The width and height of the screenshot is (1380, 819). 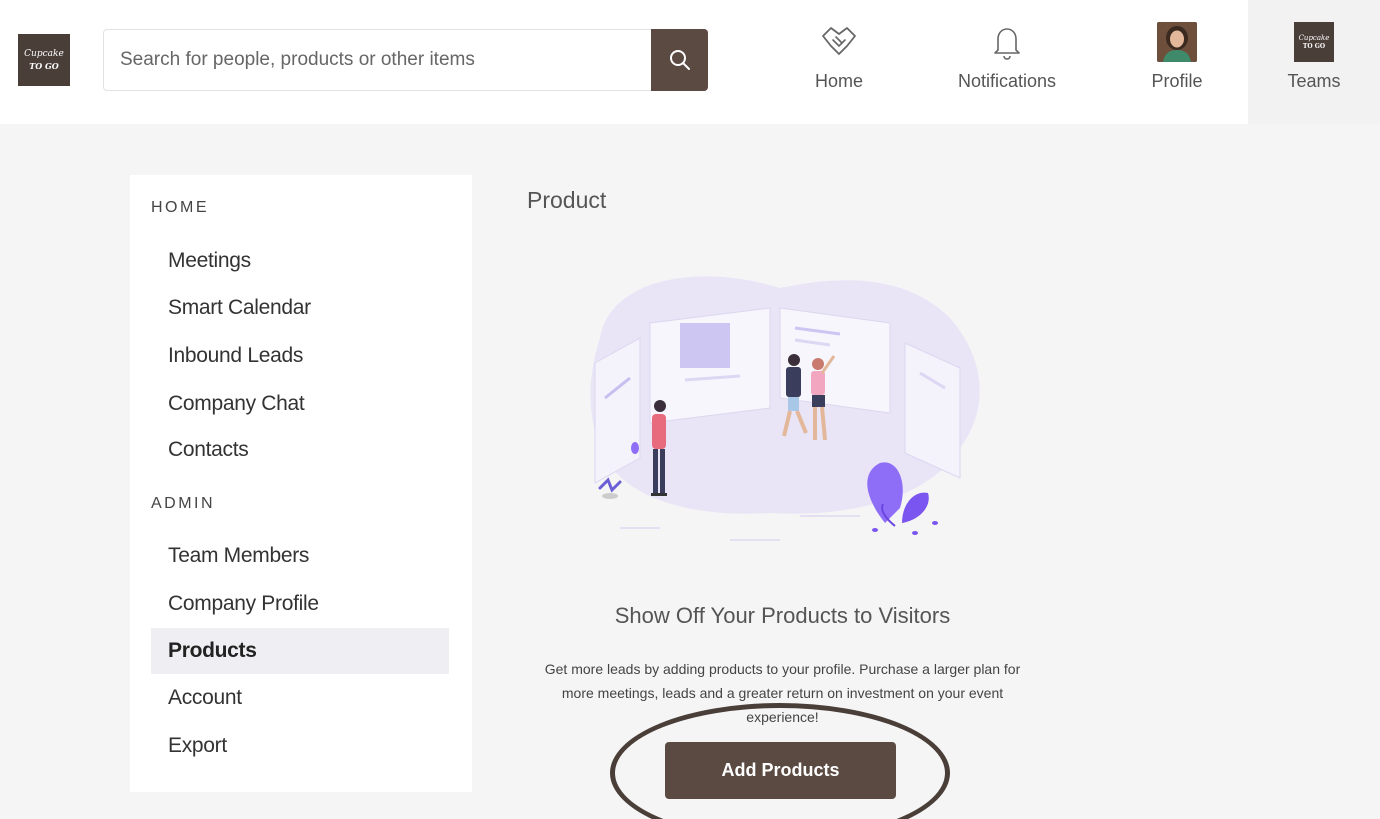 I want to click on sidebar-item-team-members: Team Members, so click(x=300, y=556).